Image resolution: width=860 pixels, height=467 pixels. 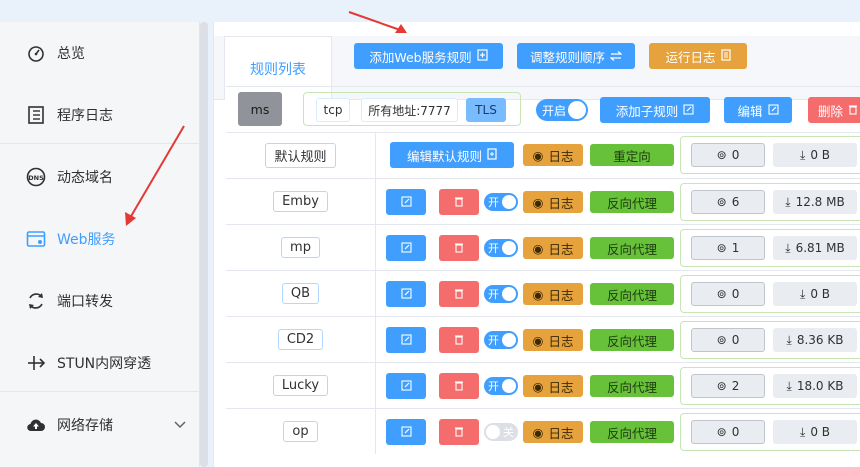 What do you see at coordinates (820, 202) in the screenshot?
I see `traffic-value: 12.8 MB` at bounding box center [820, 202].